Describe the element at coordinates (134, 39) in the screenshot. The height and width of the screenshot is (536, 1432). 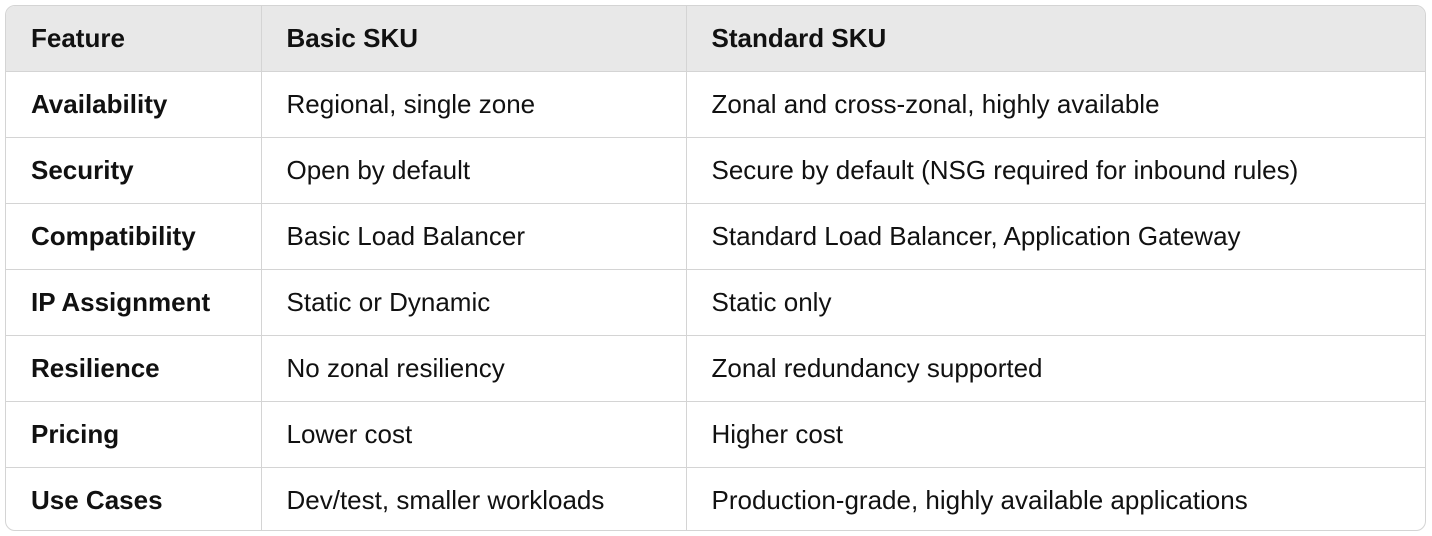
I see `header-feature: Feature` at that location.